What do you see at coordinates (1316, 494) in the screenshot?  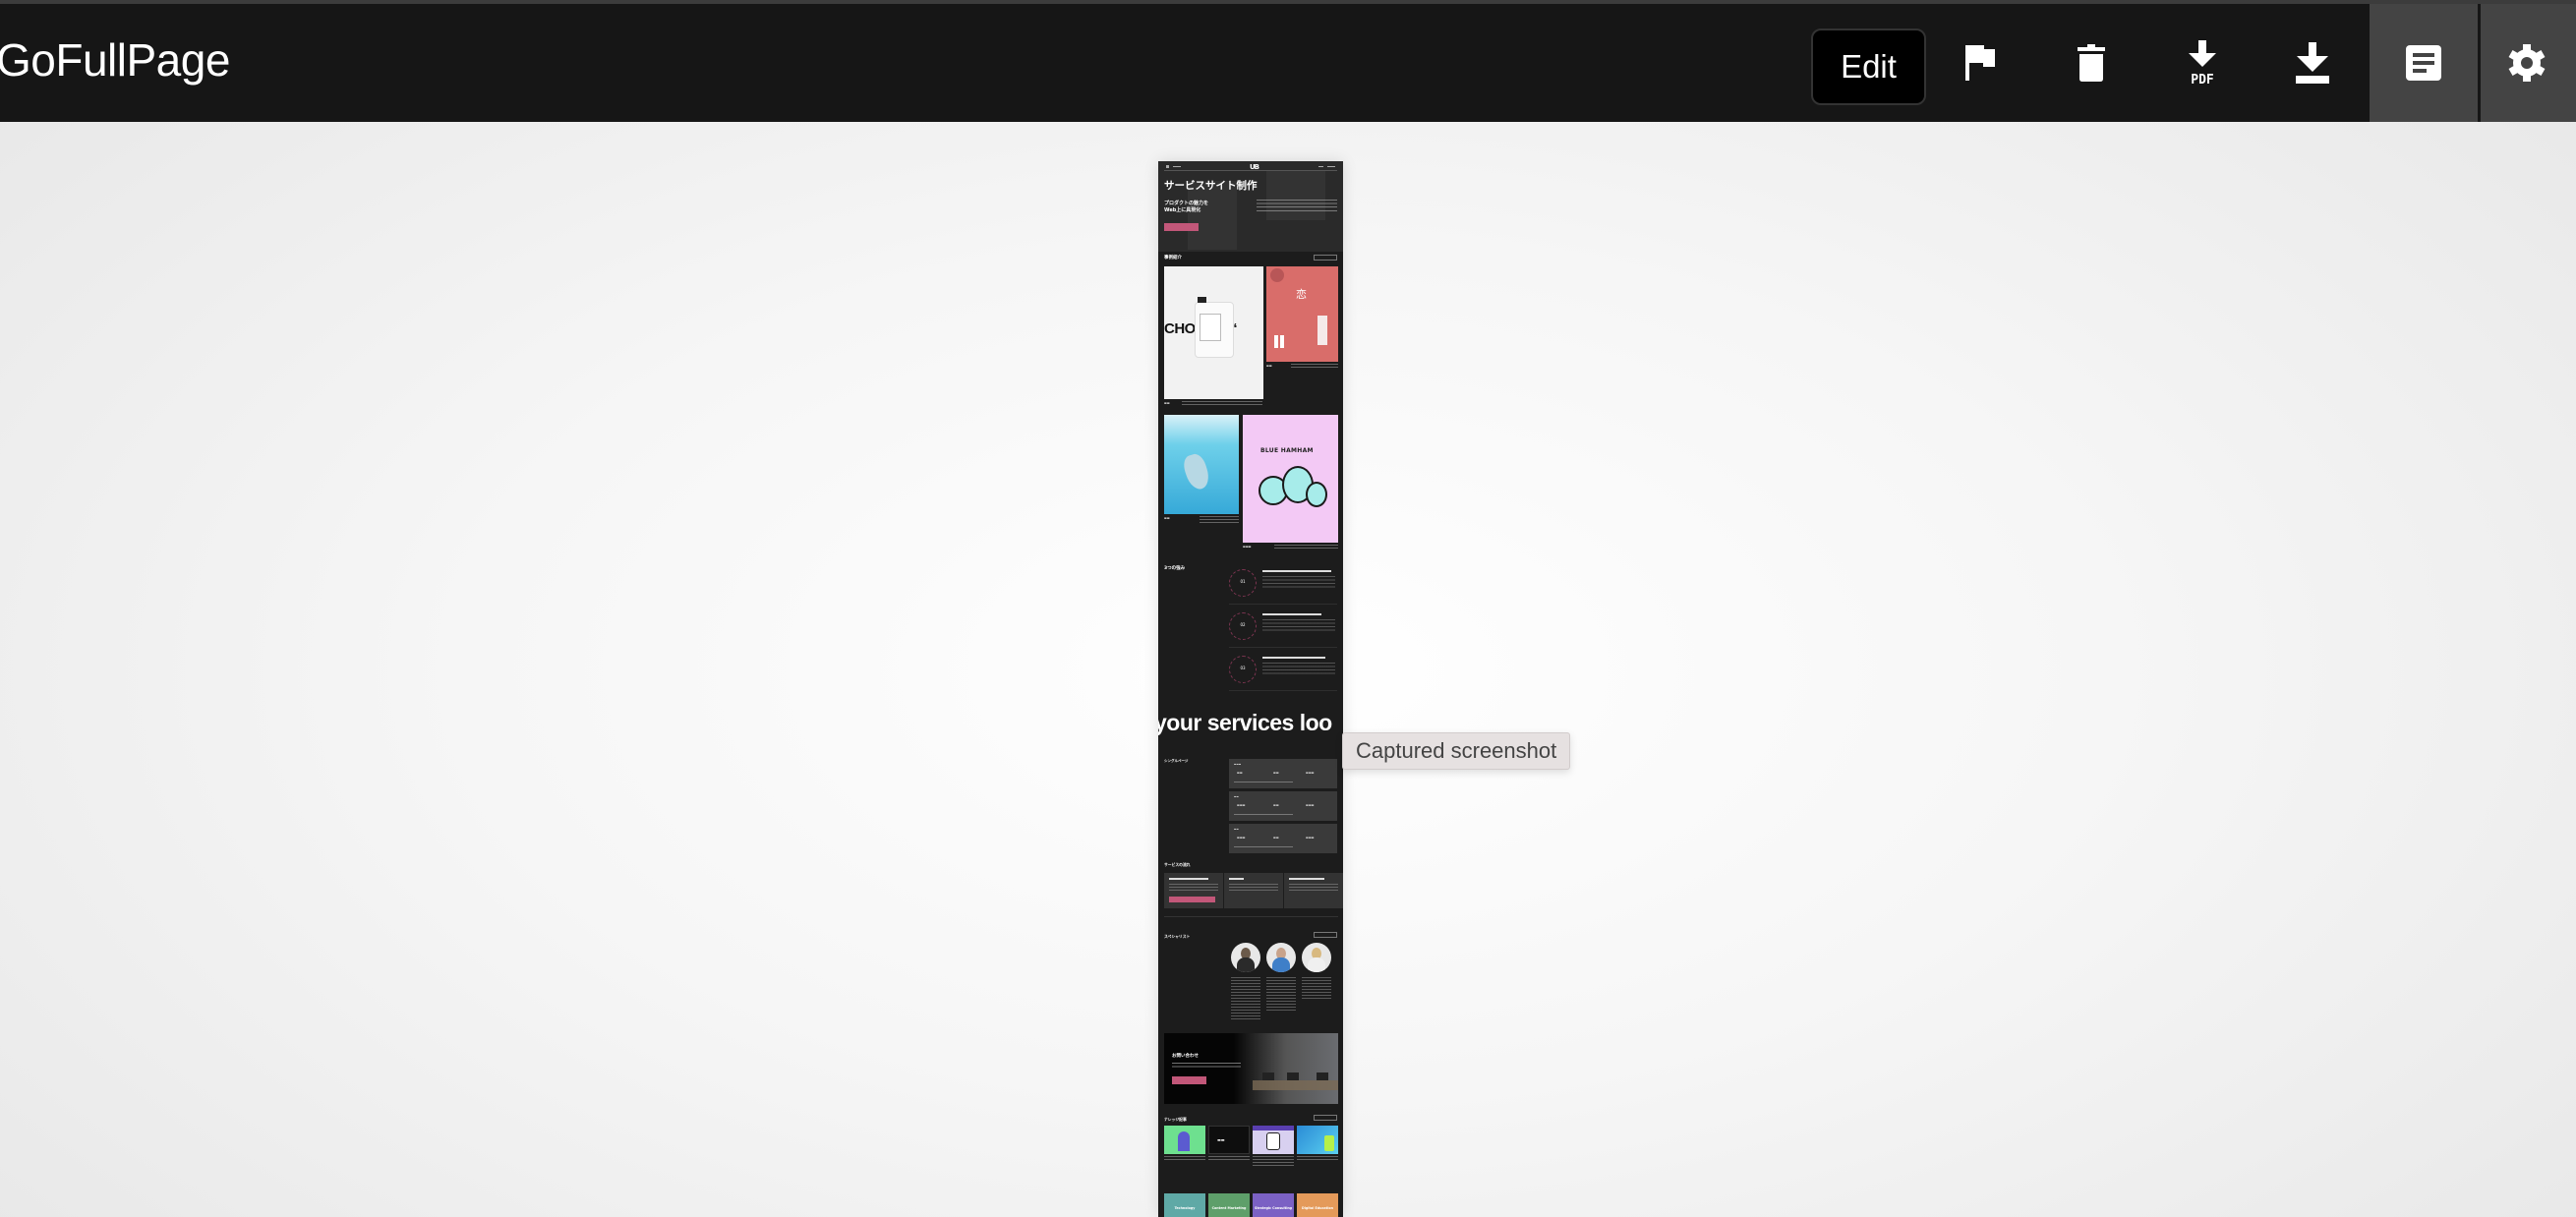 I see `mascot-illustration` at bounding box center [1316, 494].